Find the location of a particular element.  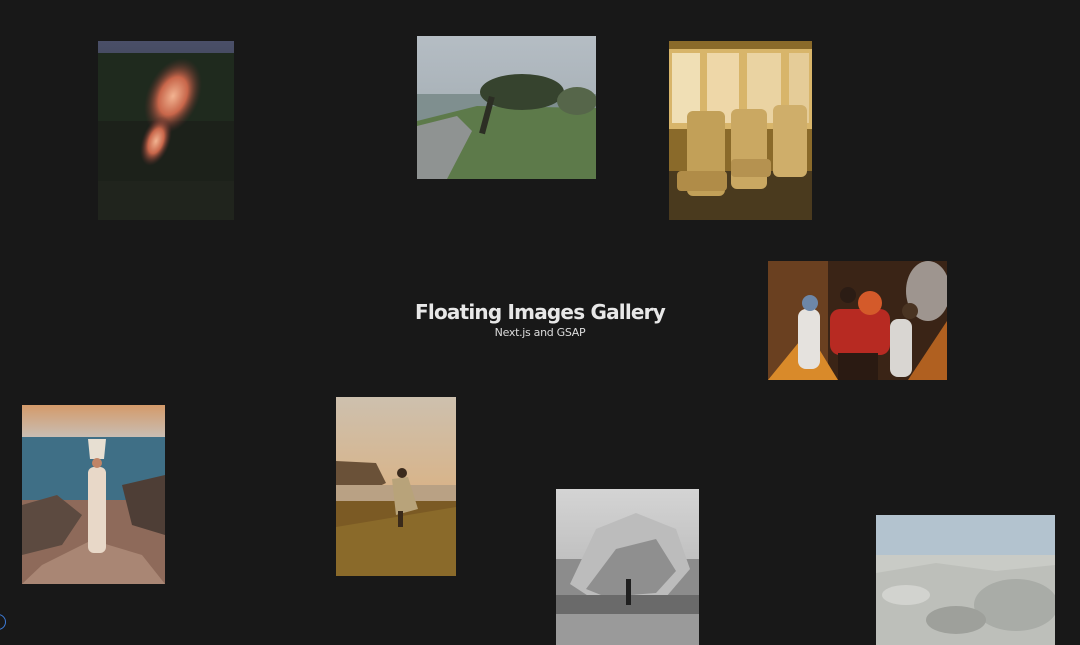

woman-seaside-photo is located at coordinates (93, 494).